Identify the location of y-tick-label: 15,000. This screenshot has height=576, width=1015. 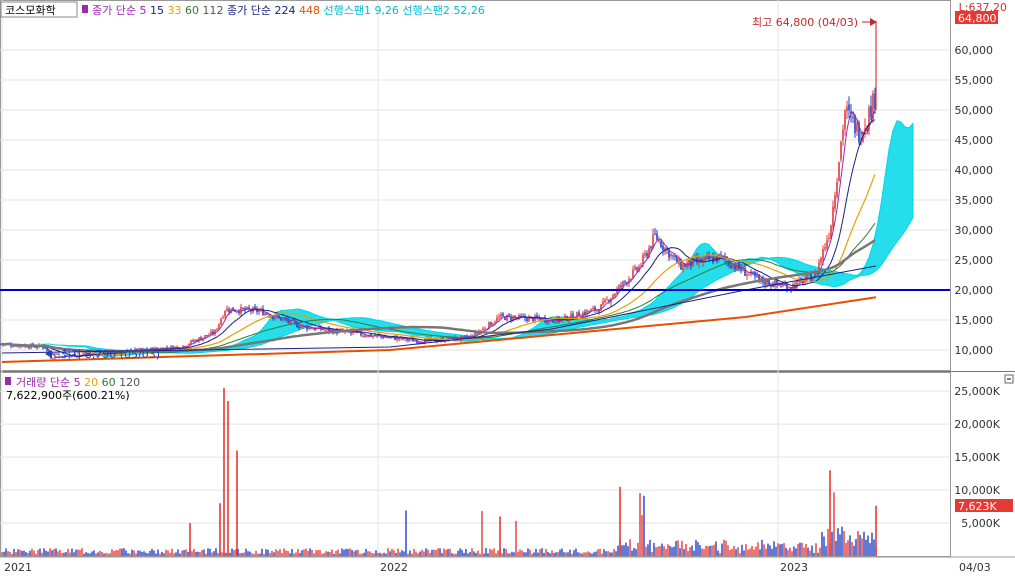
(974, 320).